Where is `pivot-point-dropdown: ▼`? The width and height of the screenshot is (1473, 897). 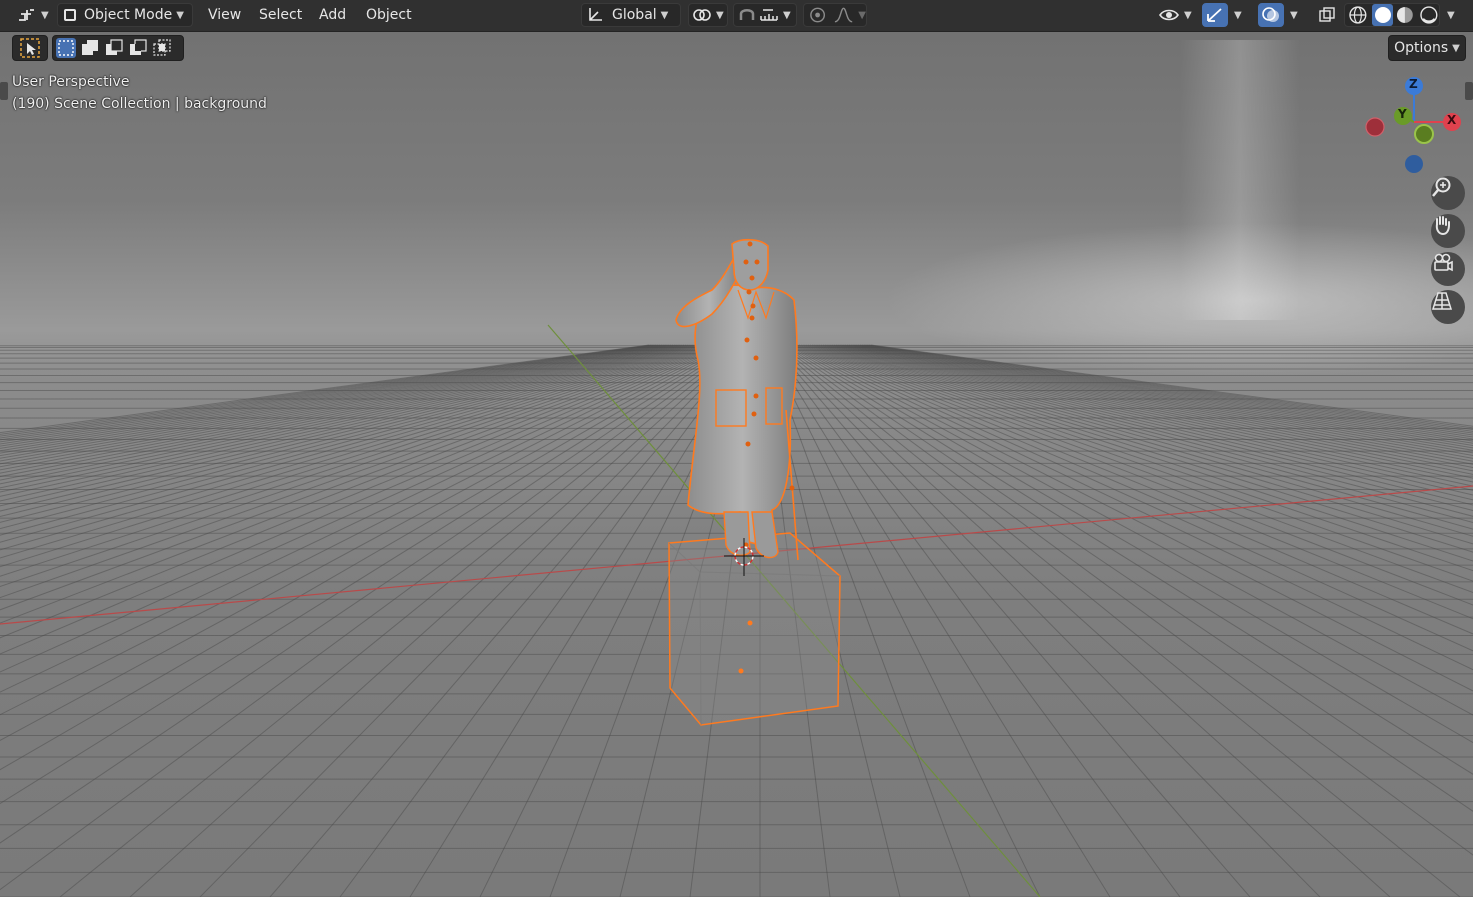 pivot-point-dropdown: ▼ is located at coordinates (708, 15).